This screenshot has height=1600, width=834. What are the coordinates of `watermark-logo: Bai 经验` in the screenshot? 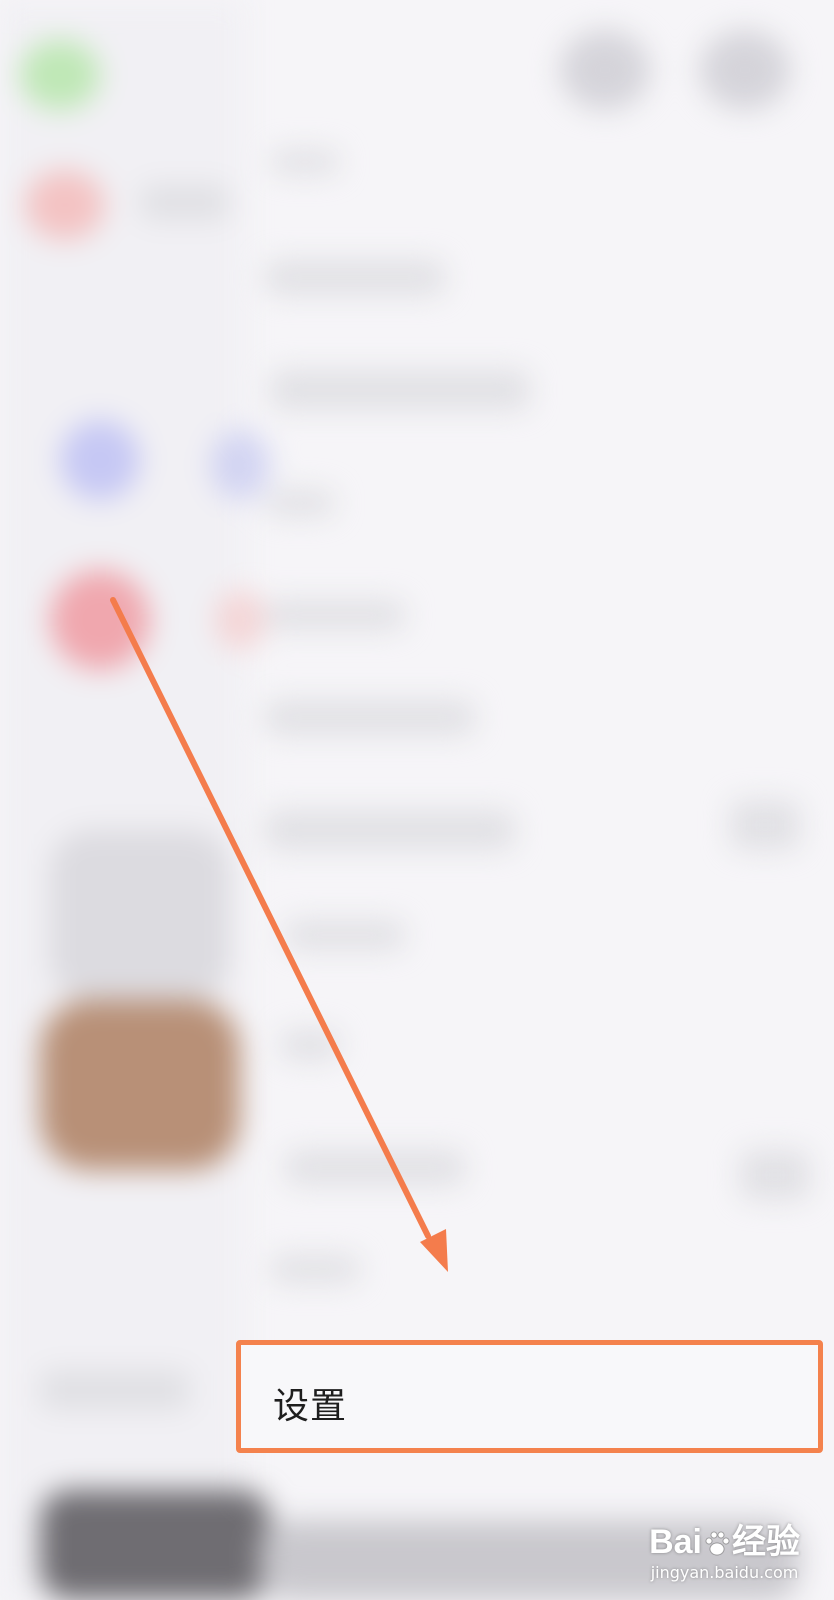 It's located at (724, 1538).